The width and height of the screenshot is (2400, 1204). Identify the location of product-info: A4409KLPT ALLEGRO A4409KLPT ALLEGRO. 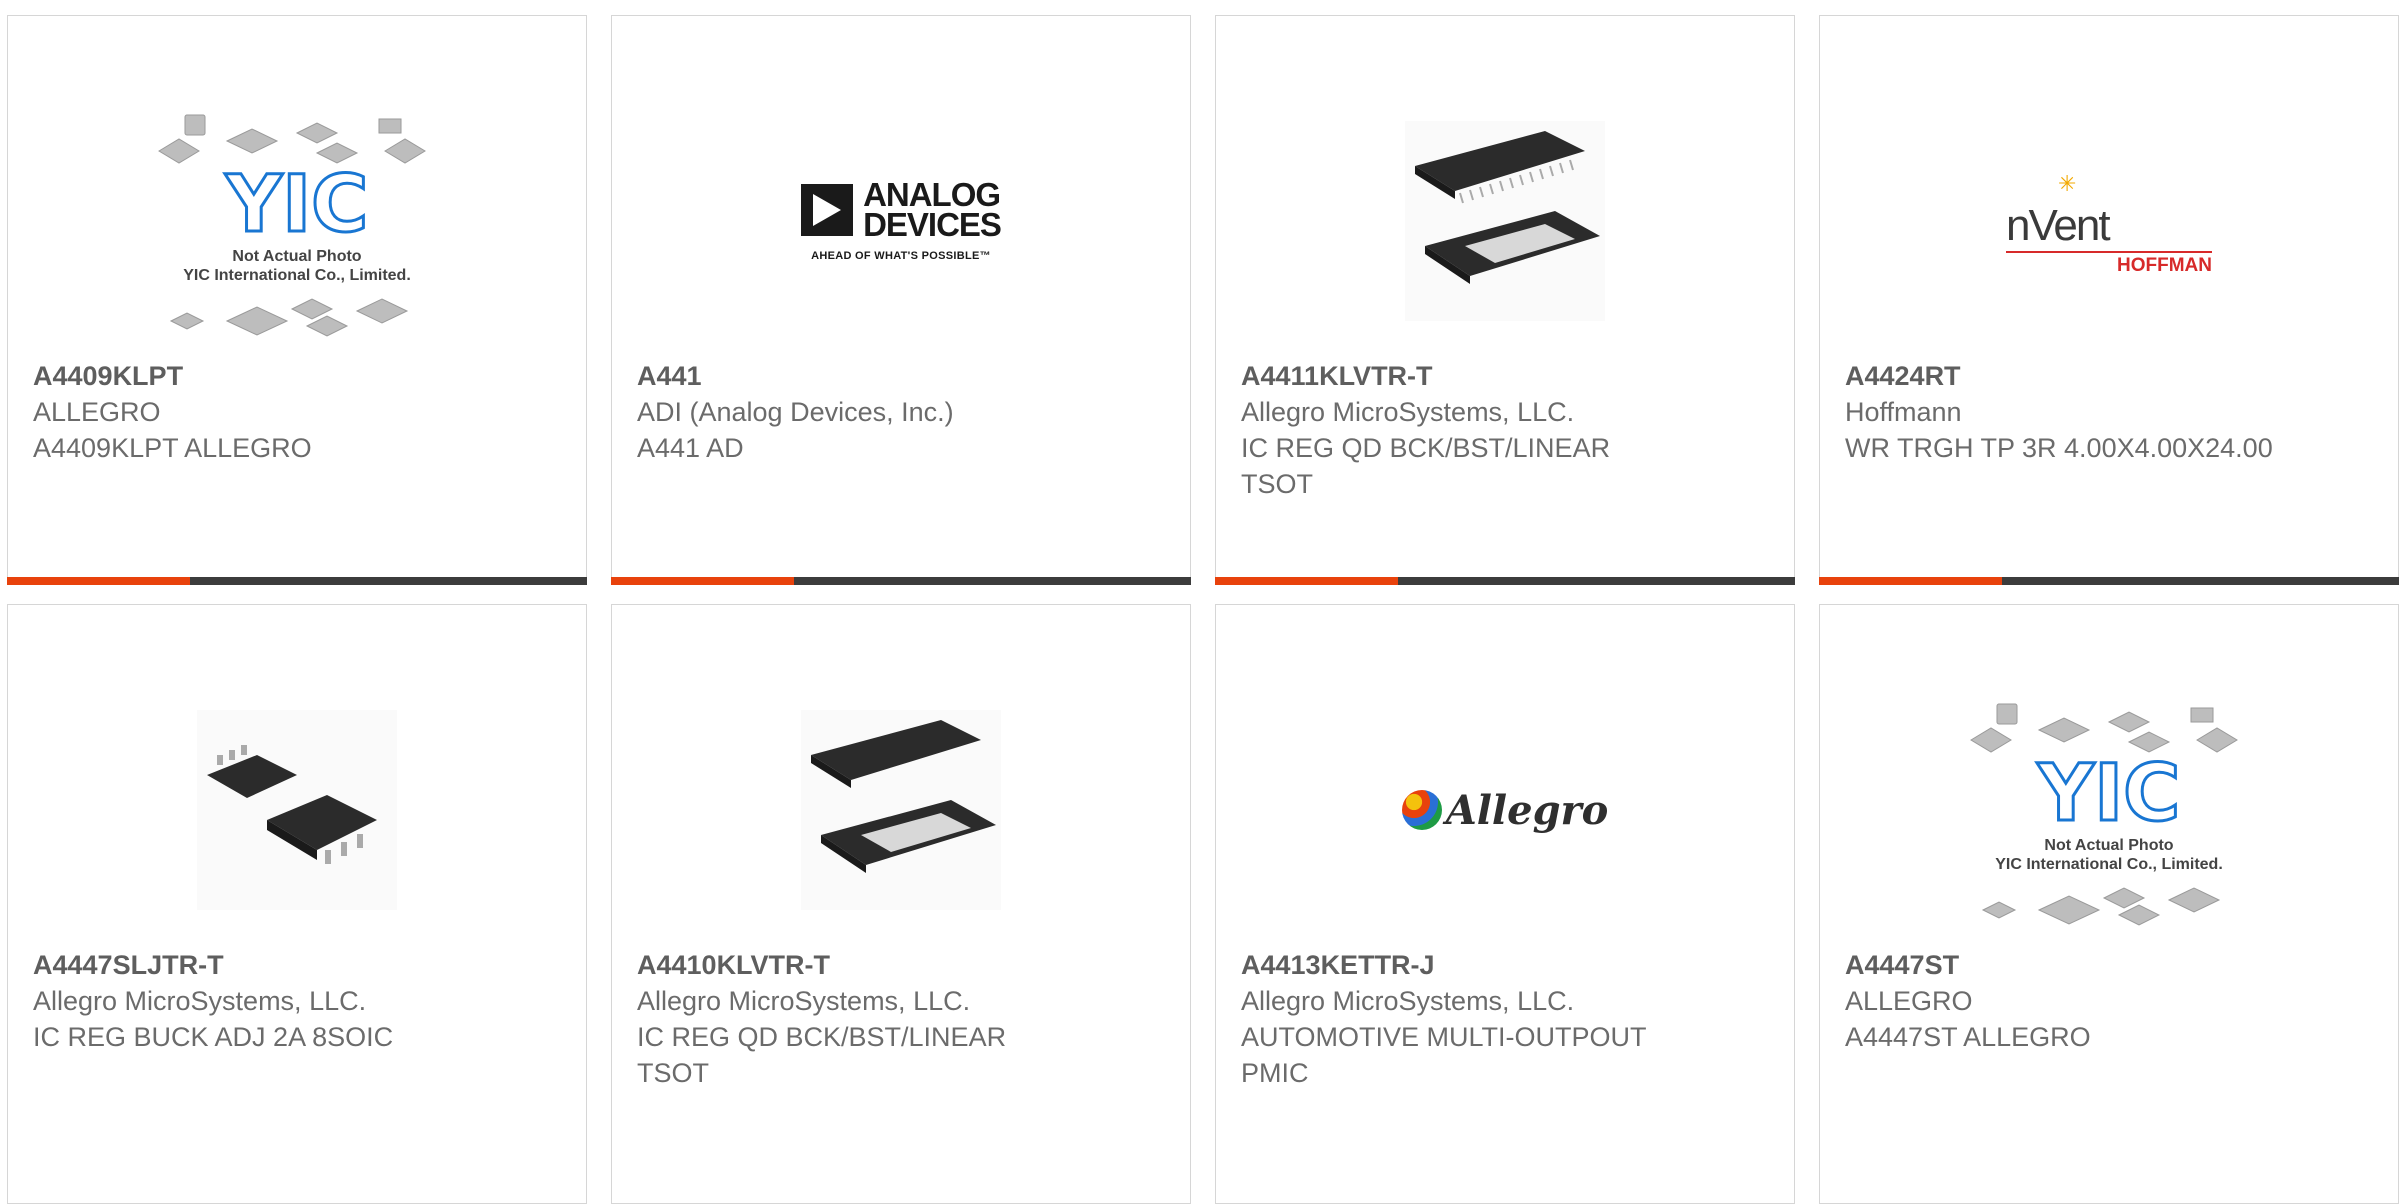
(297, 412).